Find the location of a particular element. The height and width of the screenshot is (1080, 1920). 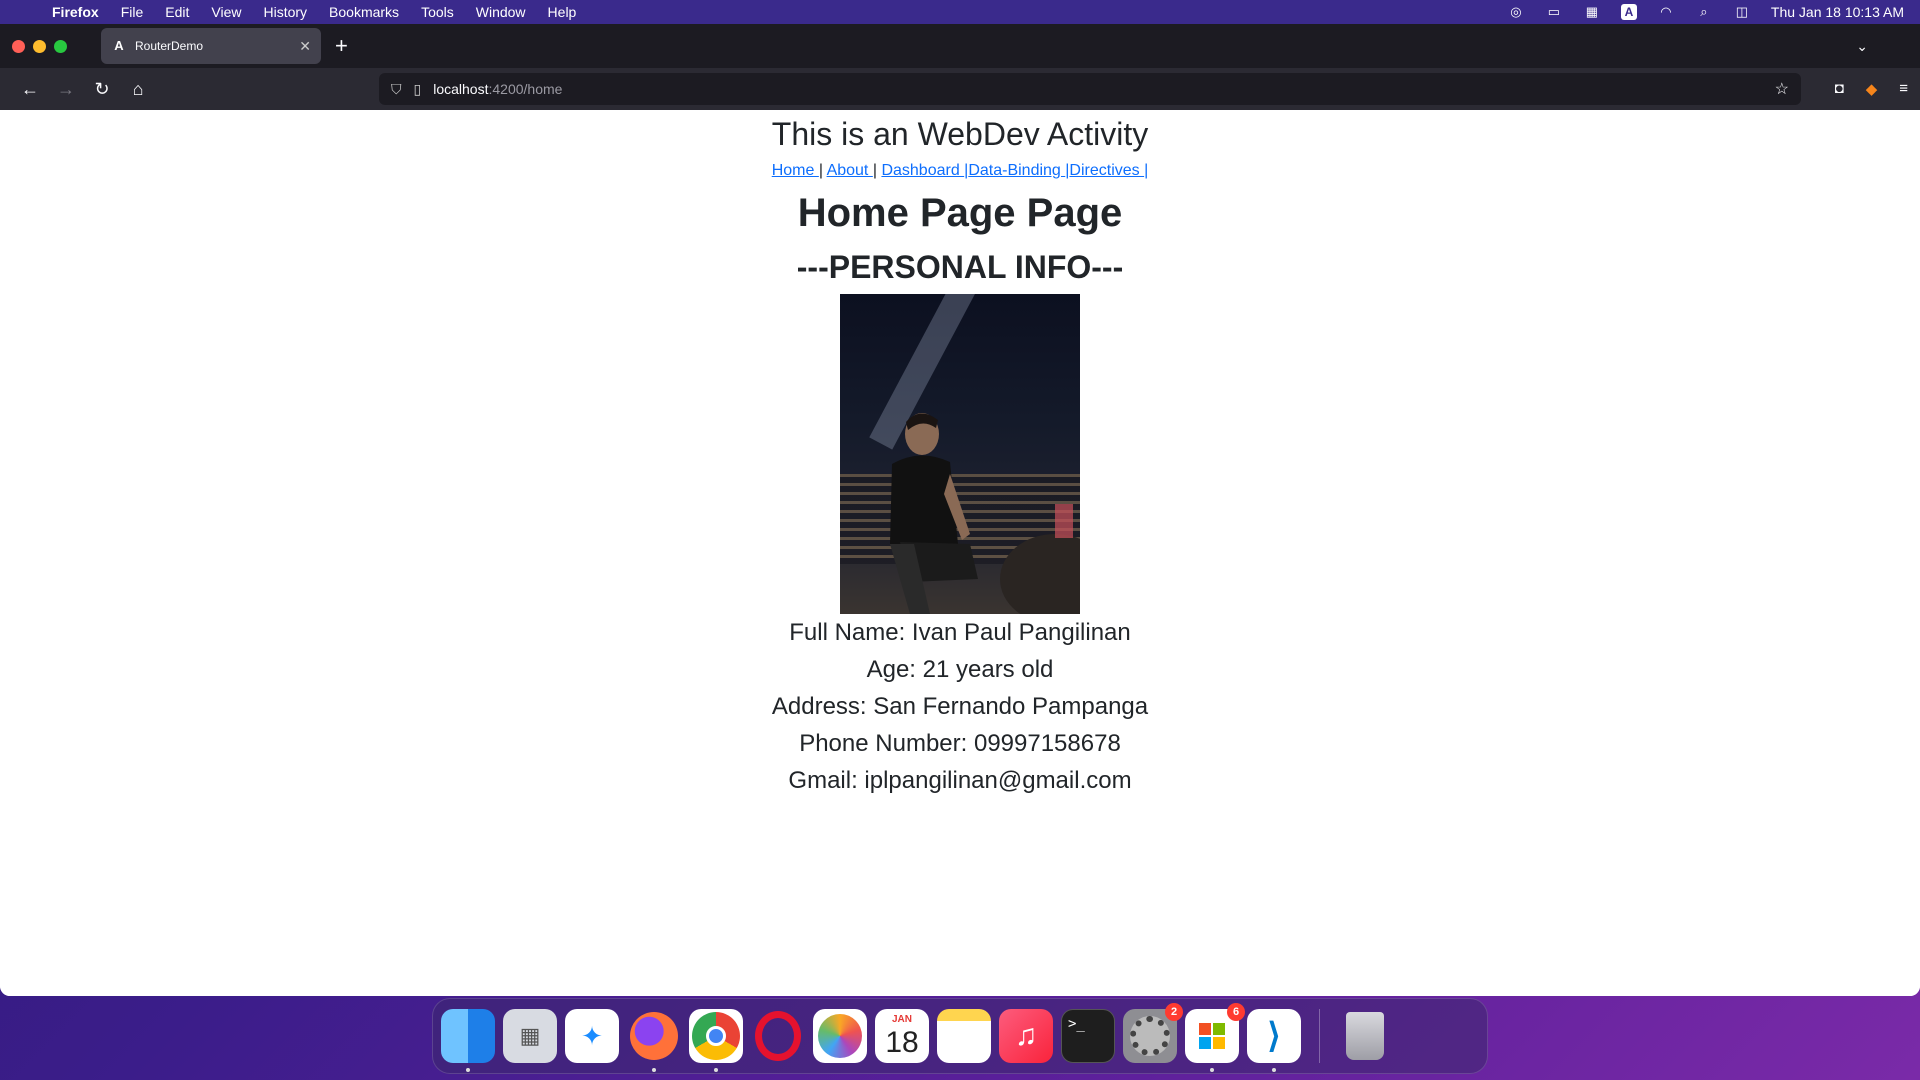

calendar-day: 18 is located at coordinates (902, 1042).